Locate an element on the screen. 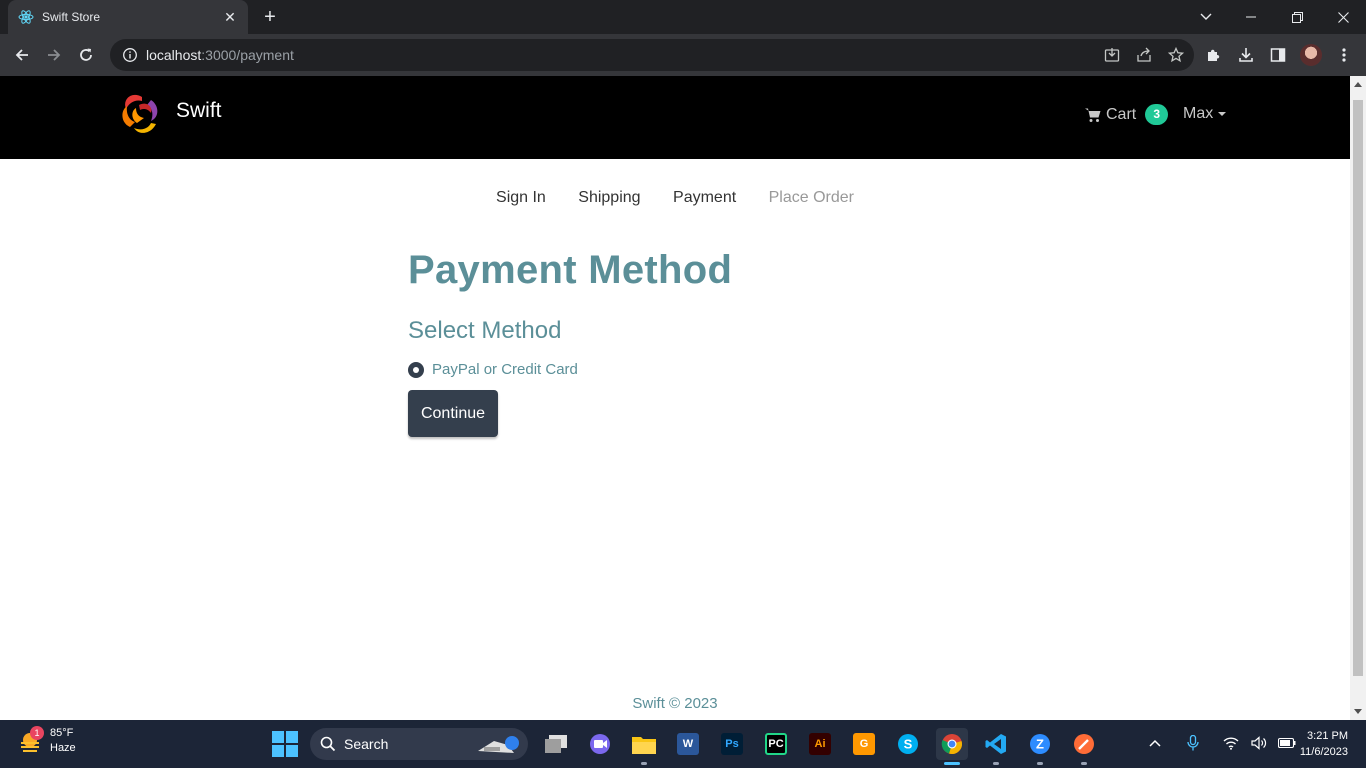 Image resolution: width=1366 pixels, height=768 pixels. scroll-up-icon is located at coordinates (1358, 84).